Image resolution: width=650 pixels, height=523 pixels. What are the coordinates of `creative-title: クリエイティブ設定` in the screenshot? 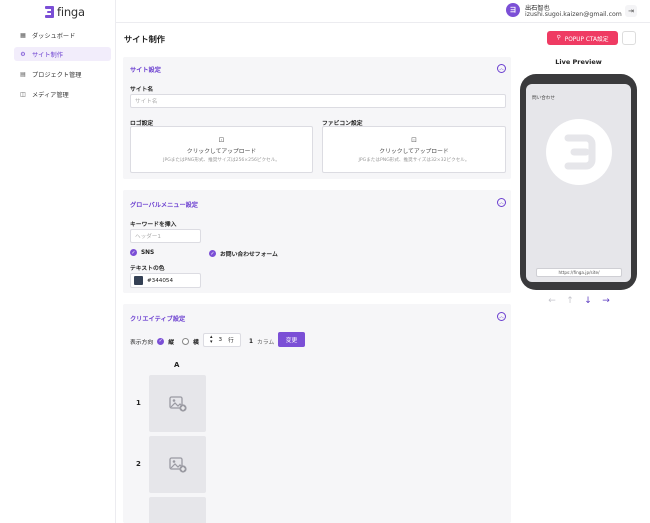 It's located at (158, 319).